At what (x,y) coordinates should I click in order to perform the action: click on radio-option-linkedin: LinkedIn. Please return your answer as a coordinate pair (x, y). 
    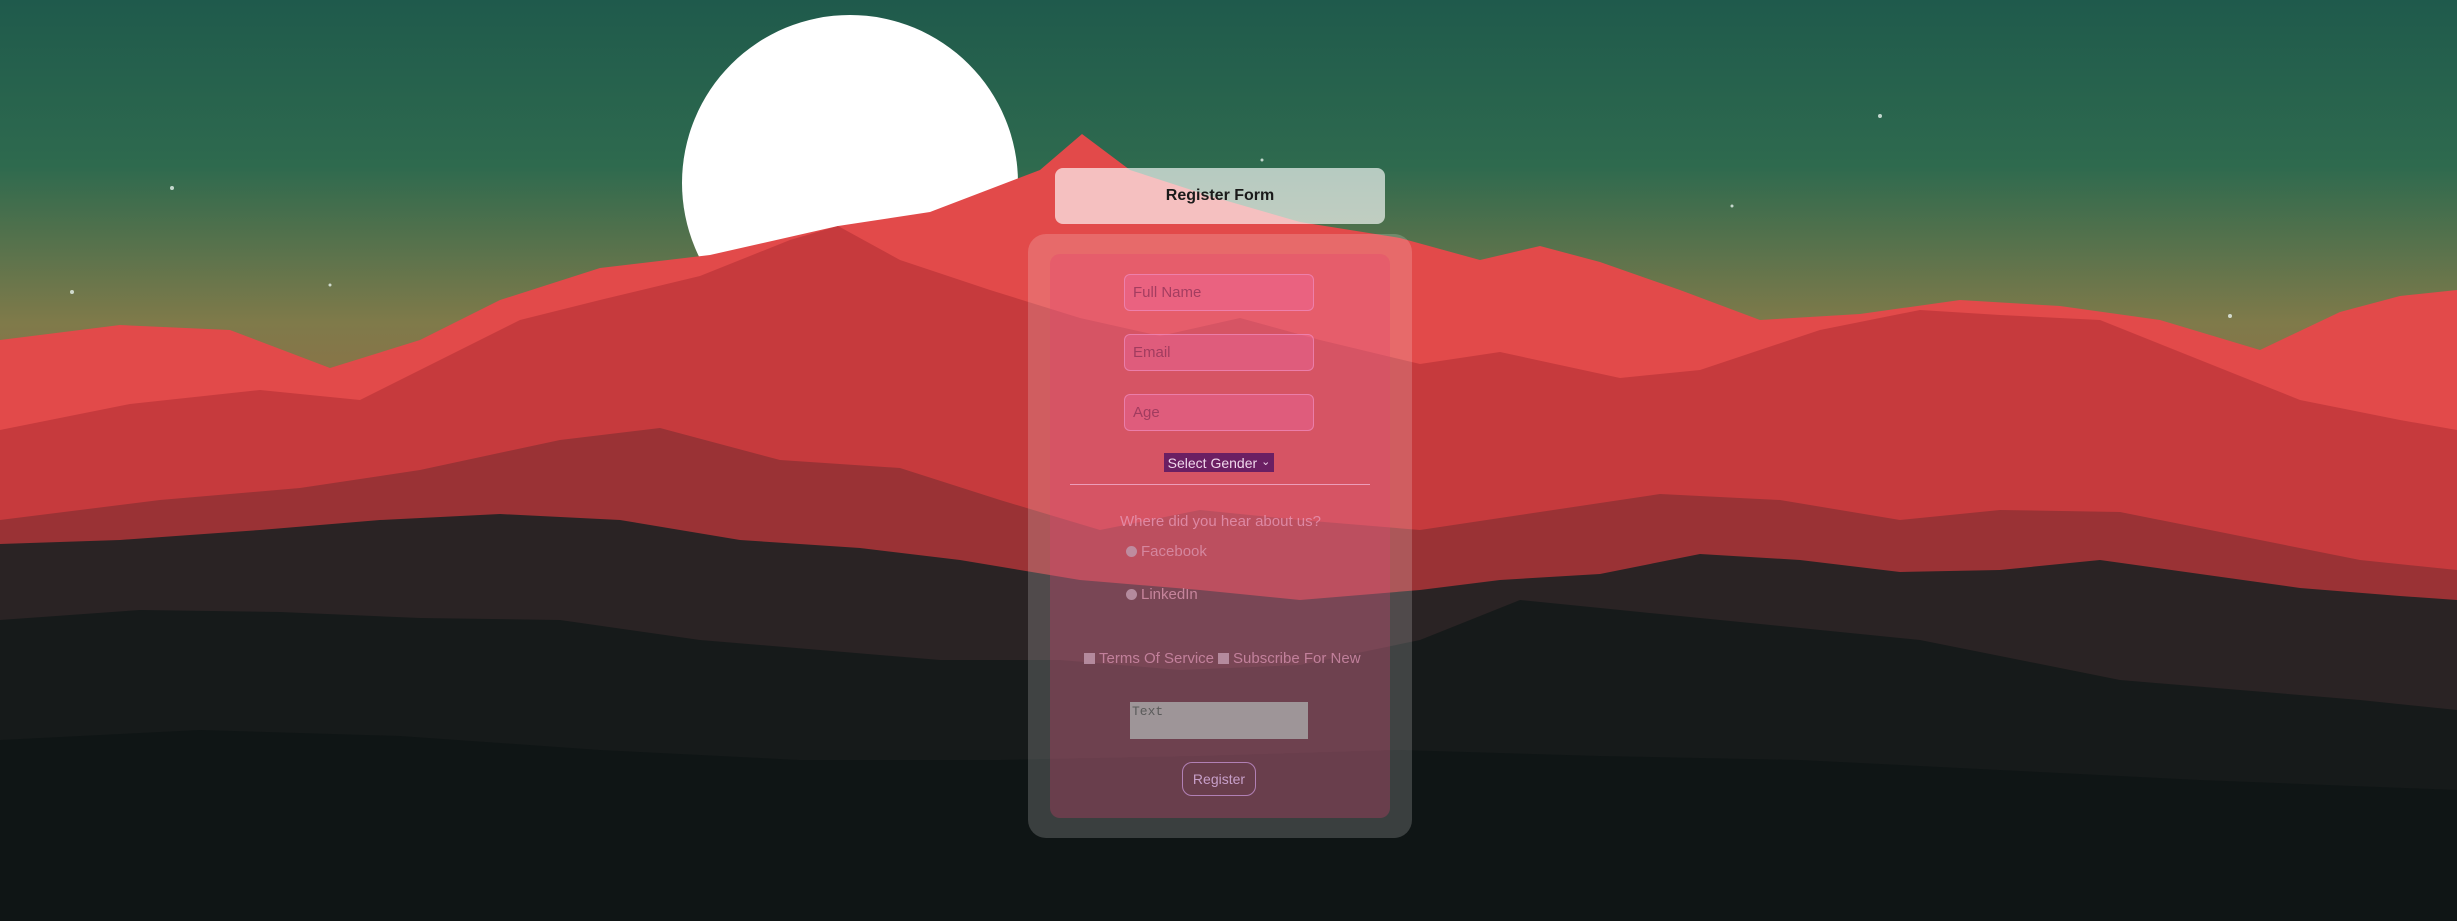
    Looking at the image, I should click on (1162, 594).